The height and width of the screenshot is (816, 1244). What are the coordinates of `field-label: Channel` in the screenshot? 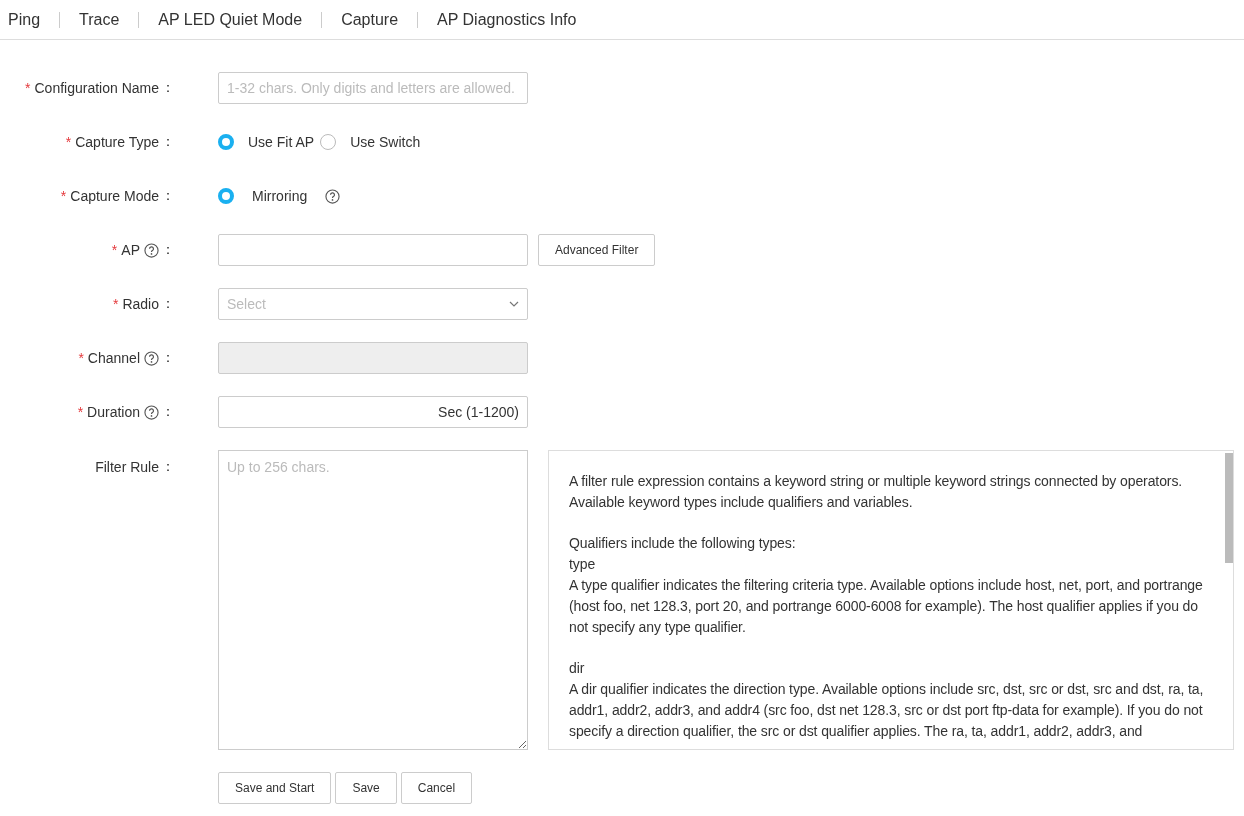 It's located at (113, 358).